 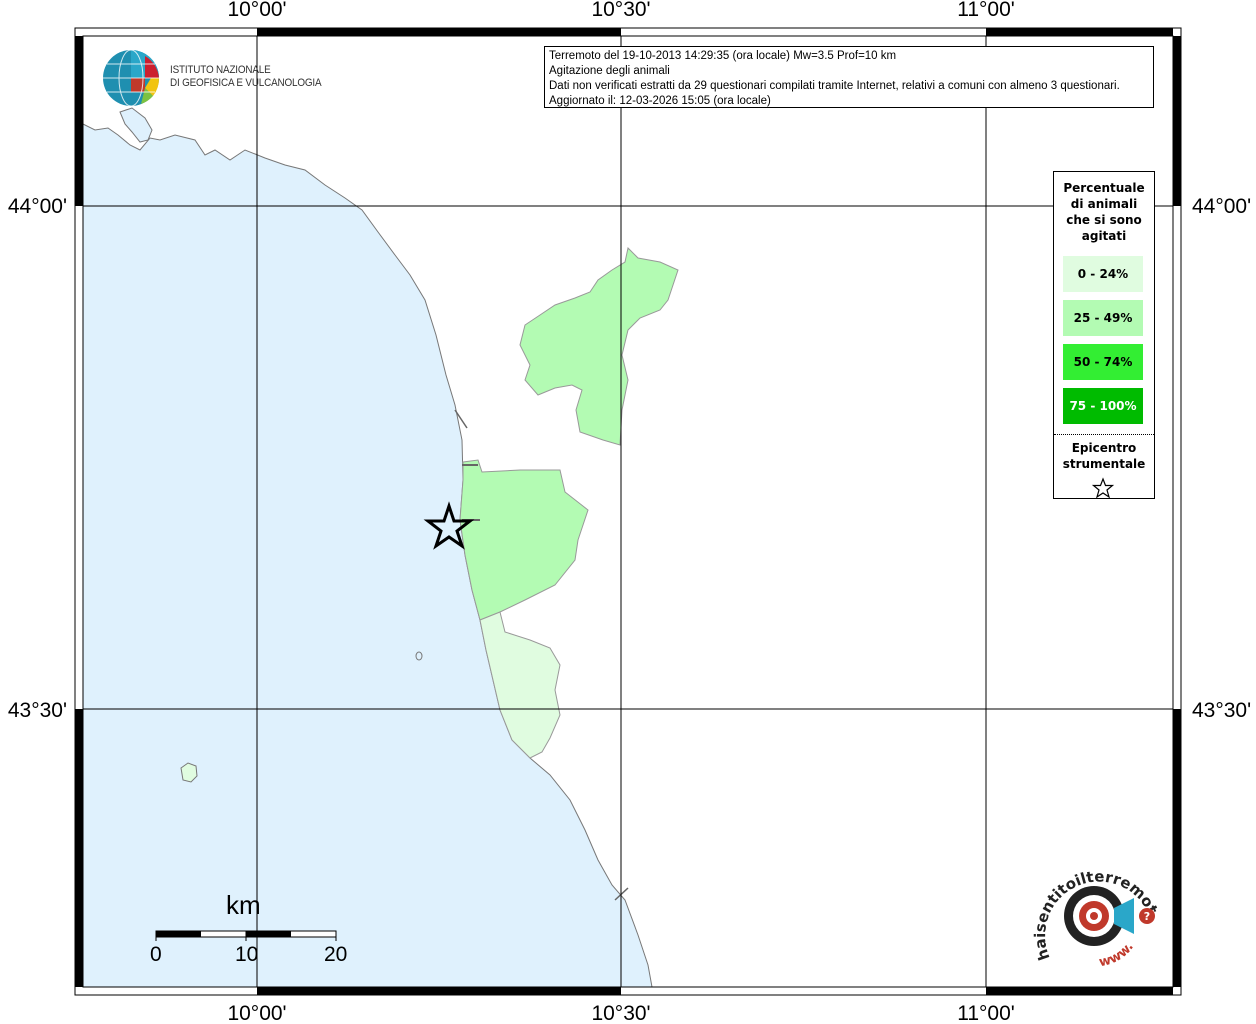 I want to click on lon-label-bottom-1: 10°00', so click(x=256, y=1013).